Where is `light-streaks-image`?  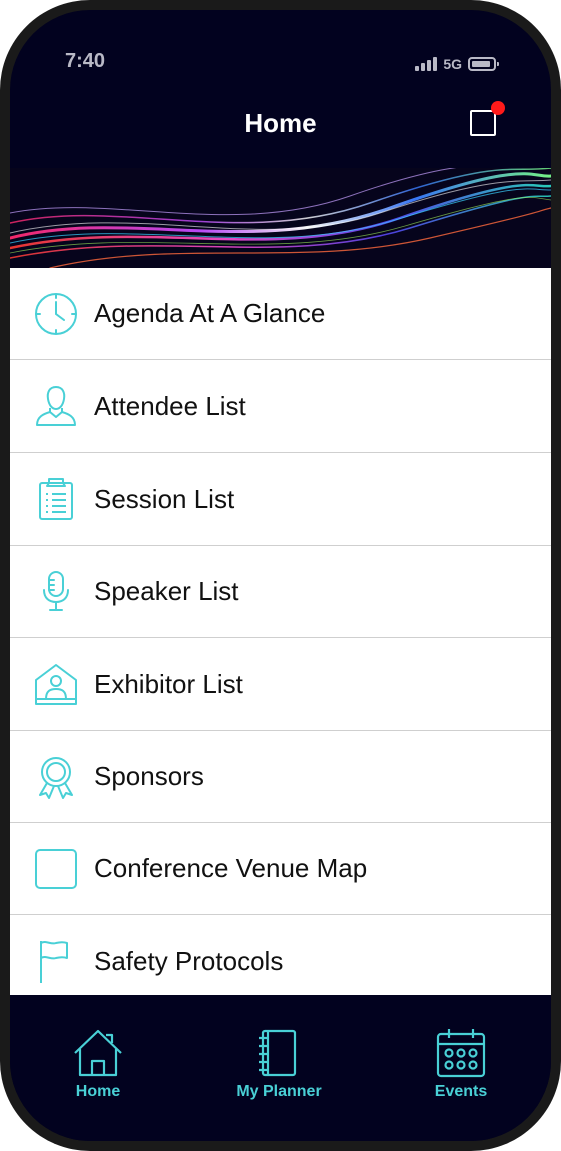 light-streaks-image is located at coordinates (280, 218).